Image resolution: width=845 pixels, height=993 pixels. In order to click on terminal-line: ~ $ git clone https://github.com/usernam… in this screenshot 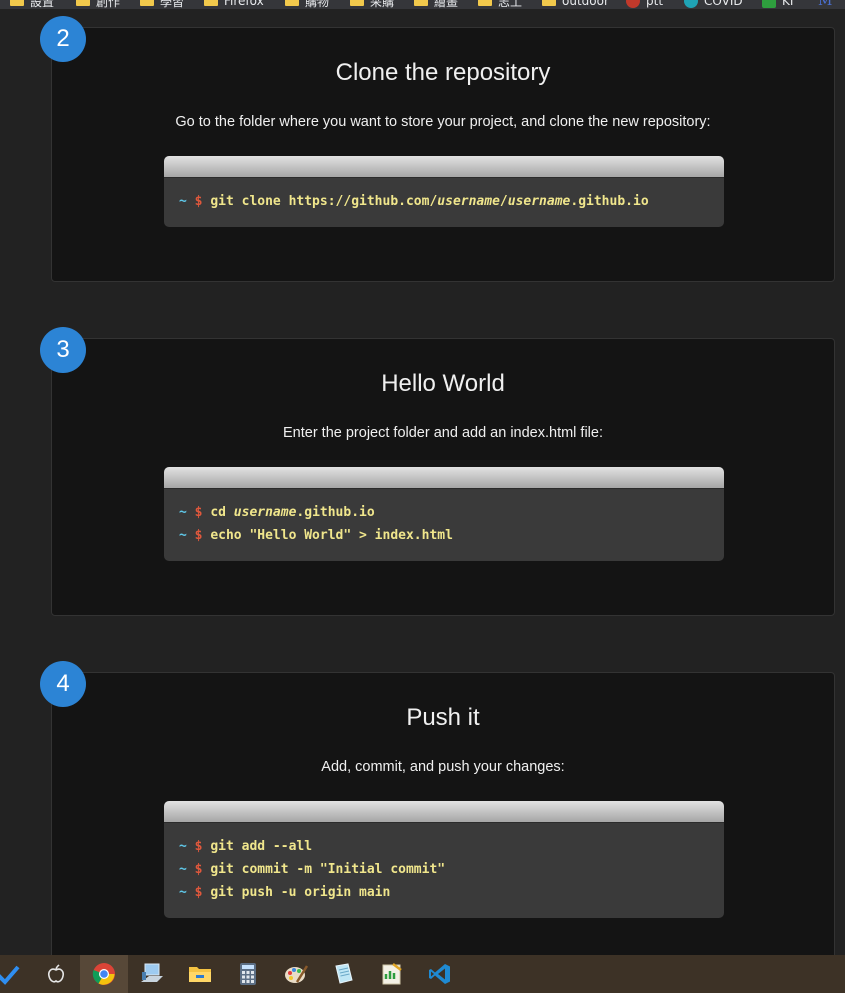, I will do `click(414, 201)`.